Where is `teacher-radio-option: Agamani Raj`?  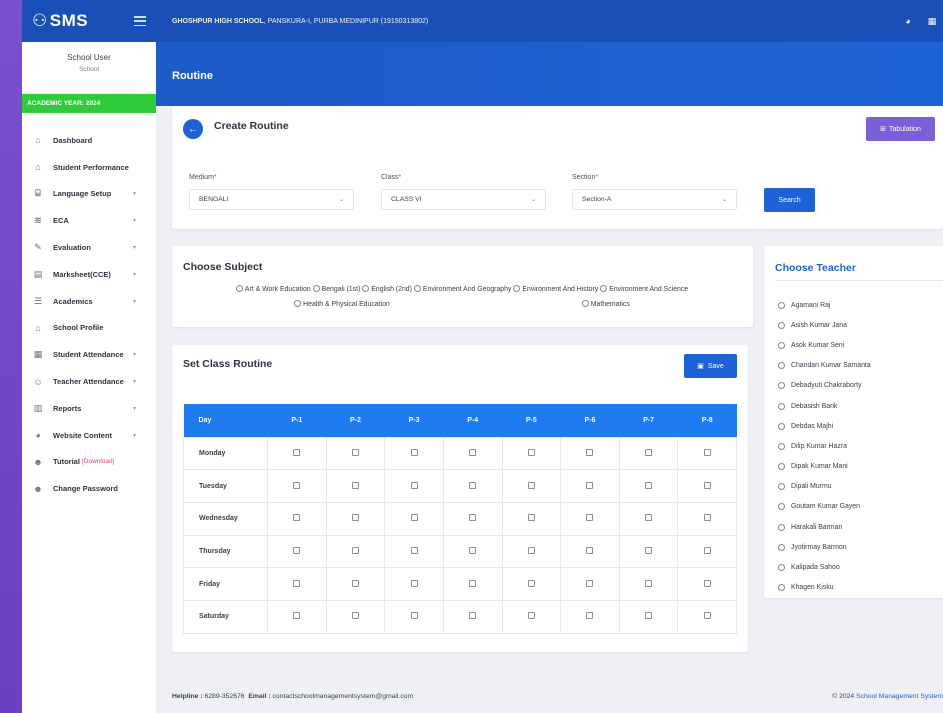
teacher-radio-option: Agamani Raj is located at coordinates (824, 305).